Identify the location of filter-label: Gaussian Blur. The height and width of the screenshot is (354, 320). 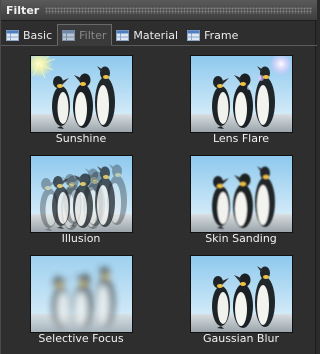
(241, 338).